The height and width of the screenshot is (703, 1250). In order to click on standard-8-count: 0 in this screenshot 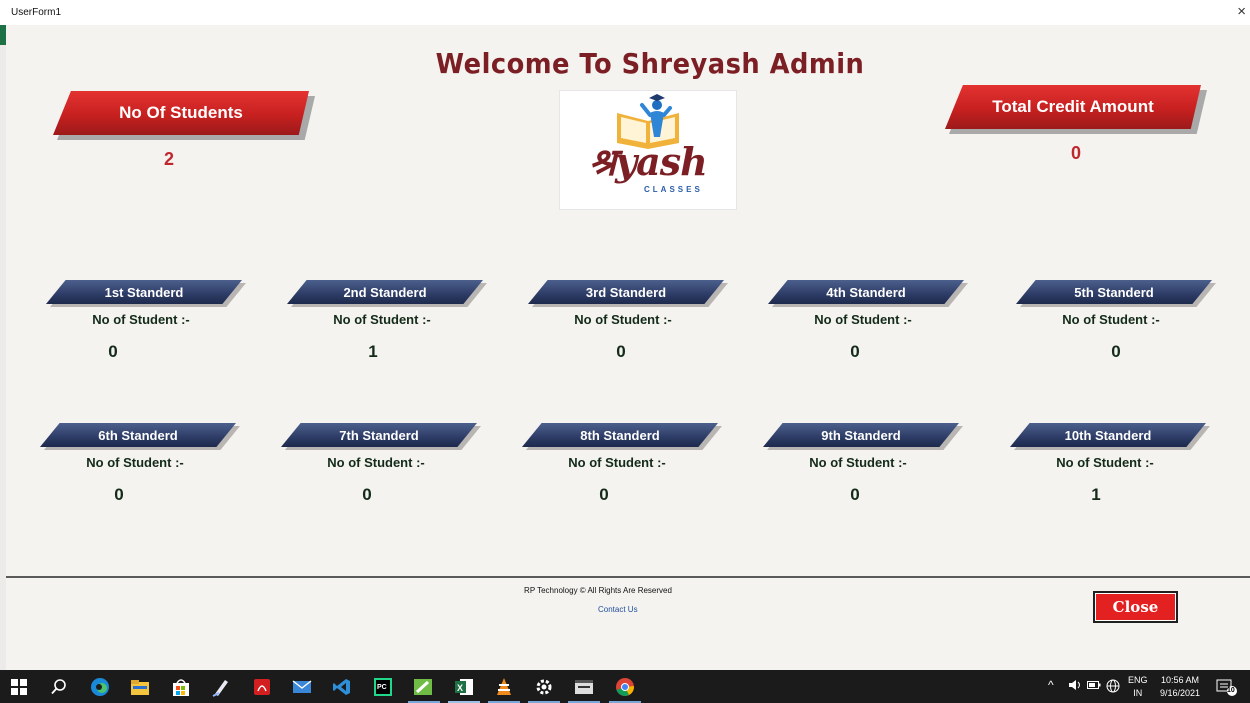, I will do `click(604, 494)`.